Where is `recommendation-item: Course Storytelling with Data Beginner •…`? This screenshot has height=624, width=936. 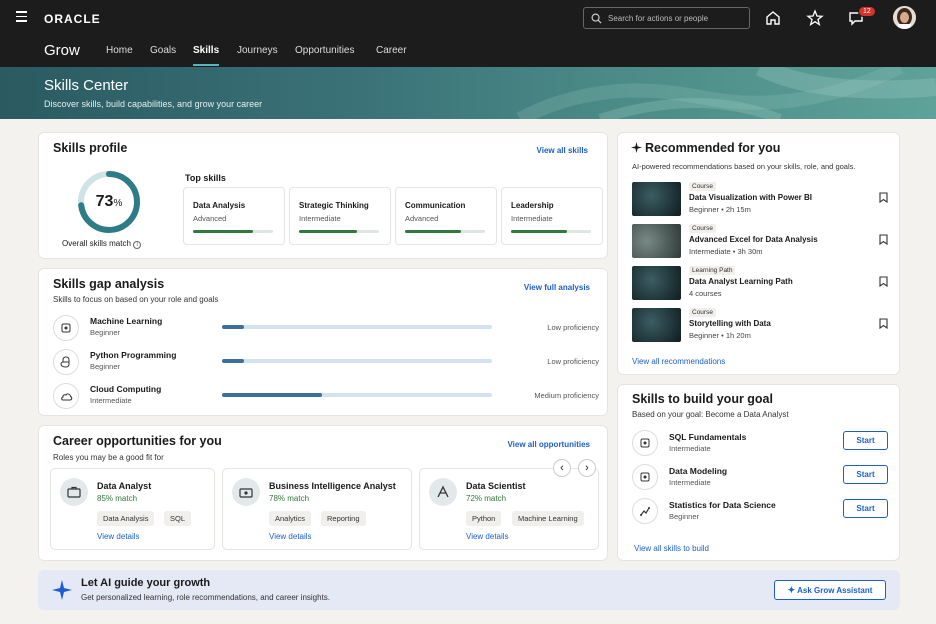
recommendation-item: Course Storytelling with Data Beginner •… is located at coordinates (760, 325).